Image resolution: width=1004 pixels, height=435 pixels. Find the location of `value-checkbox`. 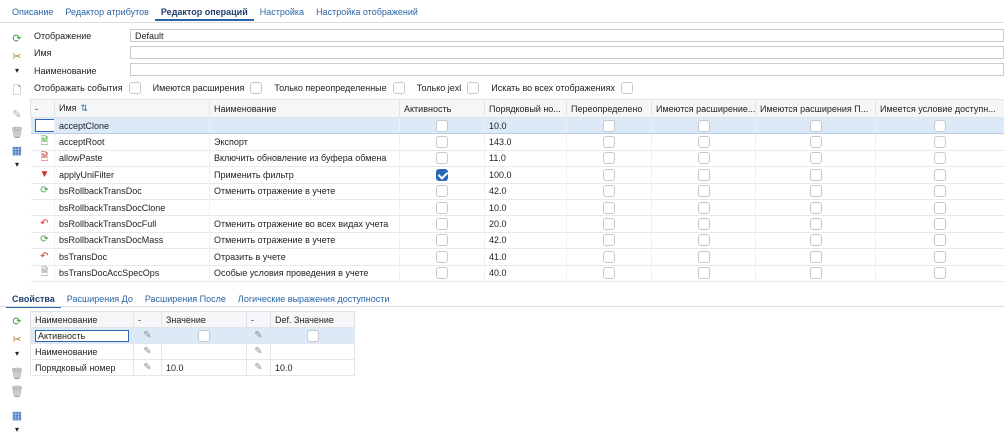

value-checkbox is located at coordinates (204, 336).